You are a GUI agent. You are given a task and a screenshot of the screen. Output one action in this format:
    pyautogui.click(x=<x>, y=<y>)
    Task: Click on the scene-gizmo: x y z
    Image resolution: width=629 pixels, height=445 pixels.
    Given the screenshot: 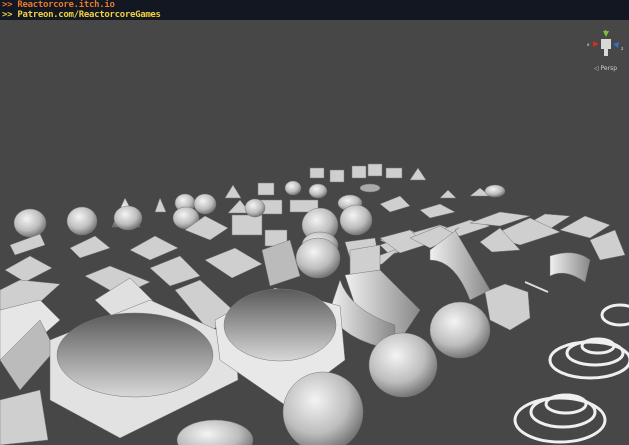 What is the action you would take?
    pyautogui.click(x=606, y=45)
    